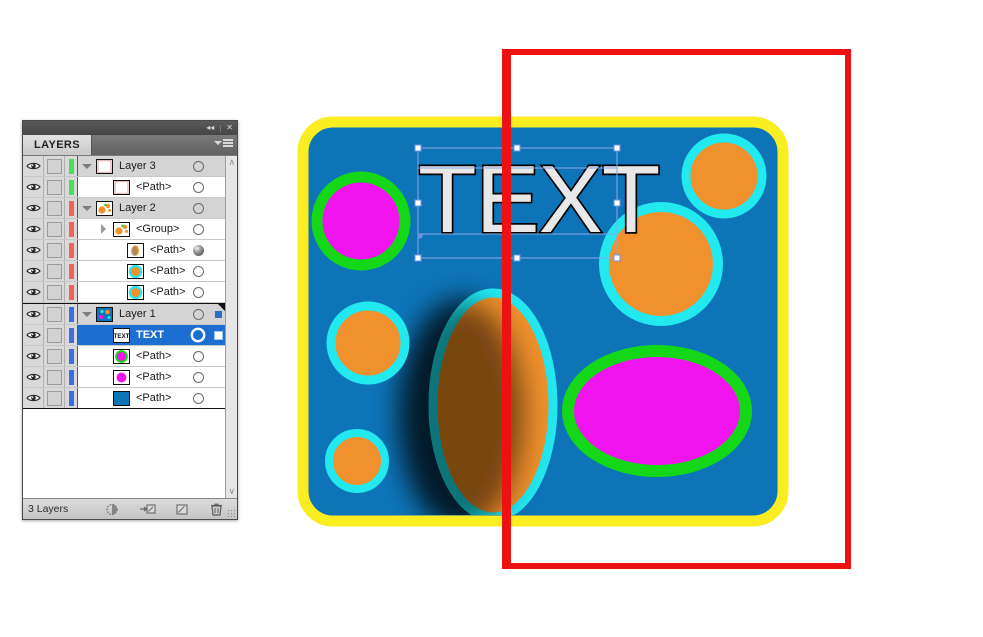 The height and width of the screenshot is (637, 983). I want to click on layer-name-label: <Path>, so click(168, 250).